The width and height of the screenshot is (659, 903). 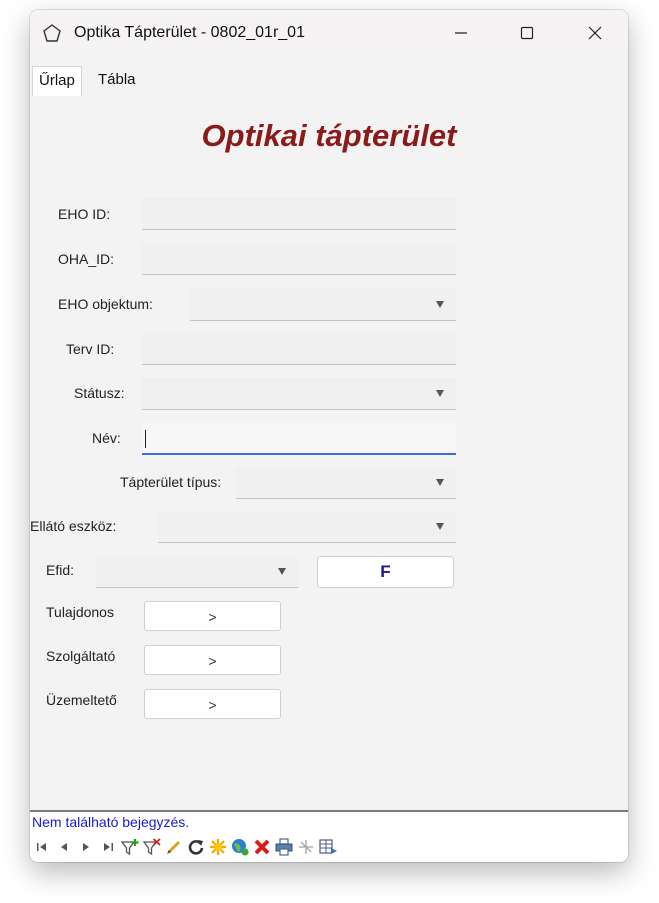 I want to click on status-text: Nem található bejegyzés., so click(x=111, y=822).